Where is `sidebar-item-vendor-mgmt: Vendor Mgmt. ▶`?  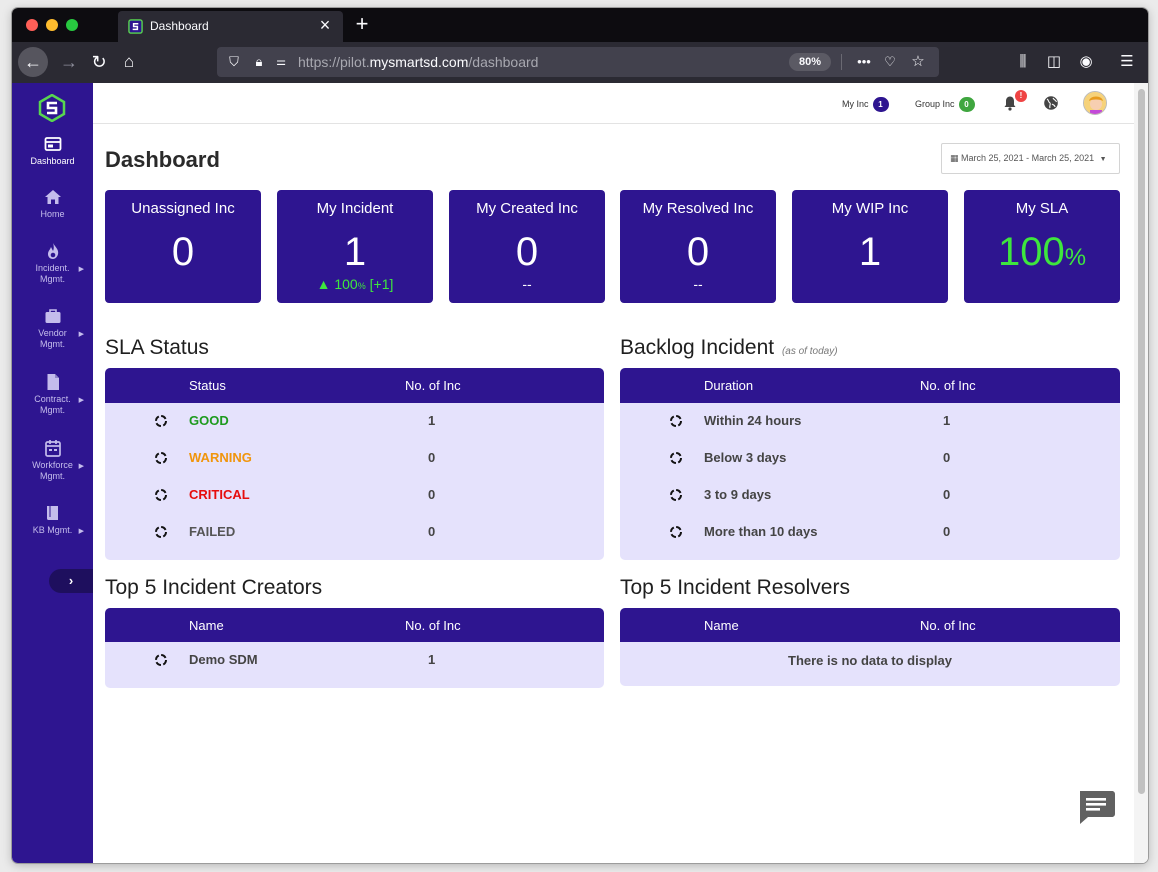
sidebar-item-vendor-mgmt: Vendor Mgmt. ▶ is located at coordinates (52, 328).